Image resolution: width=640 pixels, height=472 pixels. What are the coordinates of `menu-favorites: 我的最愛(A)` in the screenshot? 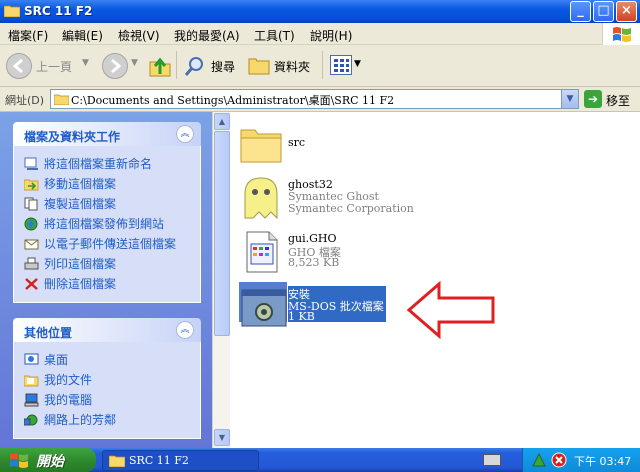 It's located at (207, 35).